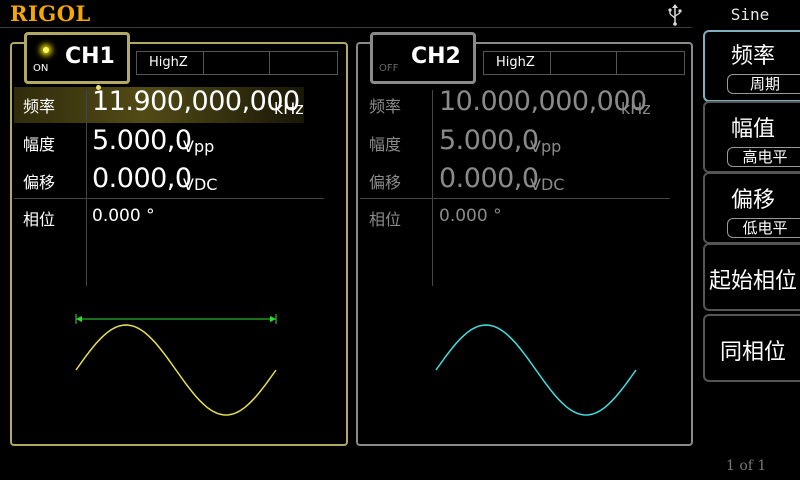 The height and width of the screenshot is (480, 800). What do you see at coordinates (46, 50) in the screenshot?
I see `ch1-output-led-icon` at bounding box center [46, 50].